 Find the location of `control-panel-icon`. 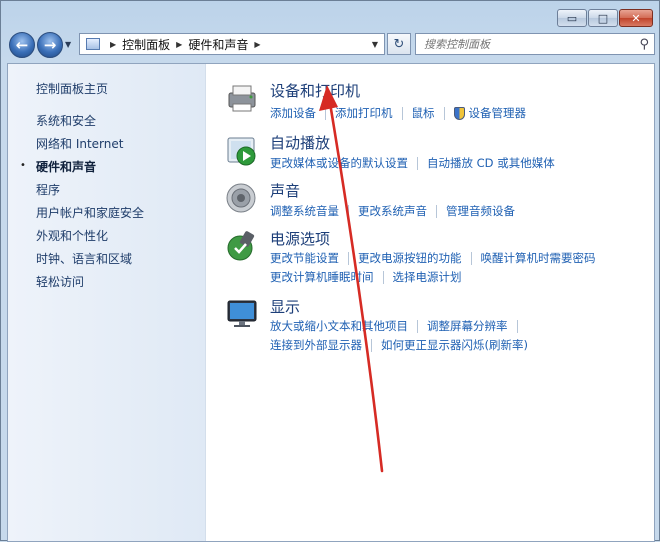

control-panel-icon is located at coordinates (93, 44).